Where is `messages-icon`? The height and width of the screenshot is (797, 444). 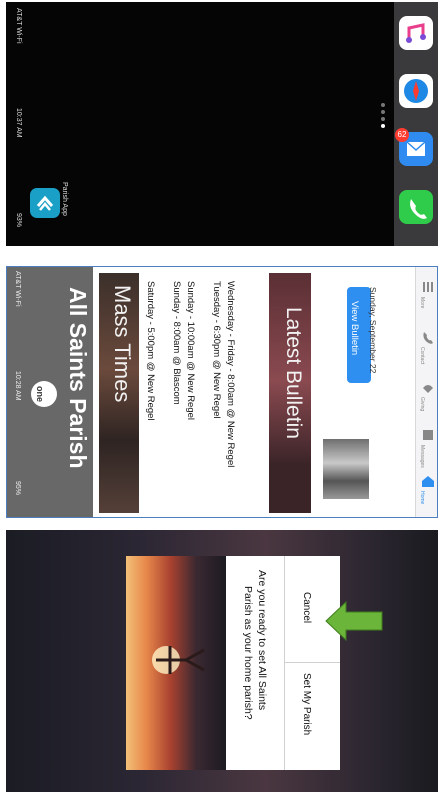
messages-icon is located at coordinates (428, 435).